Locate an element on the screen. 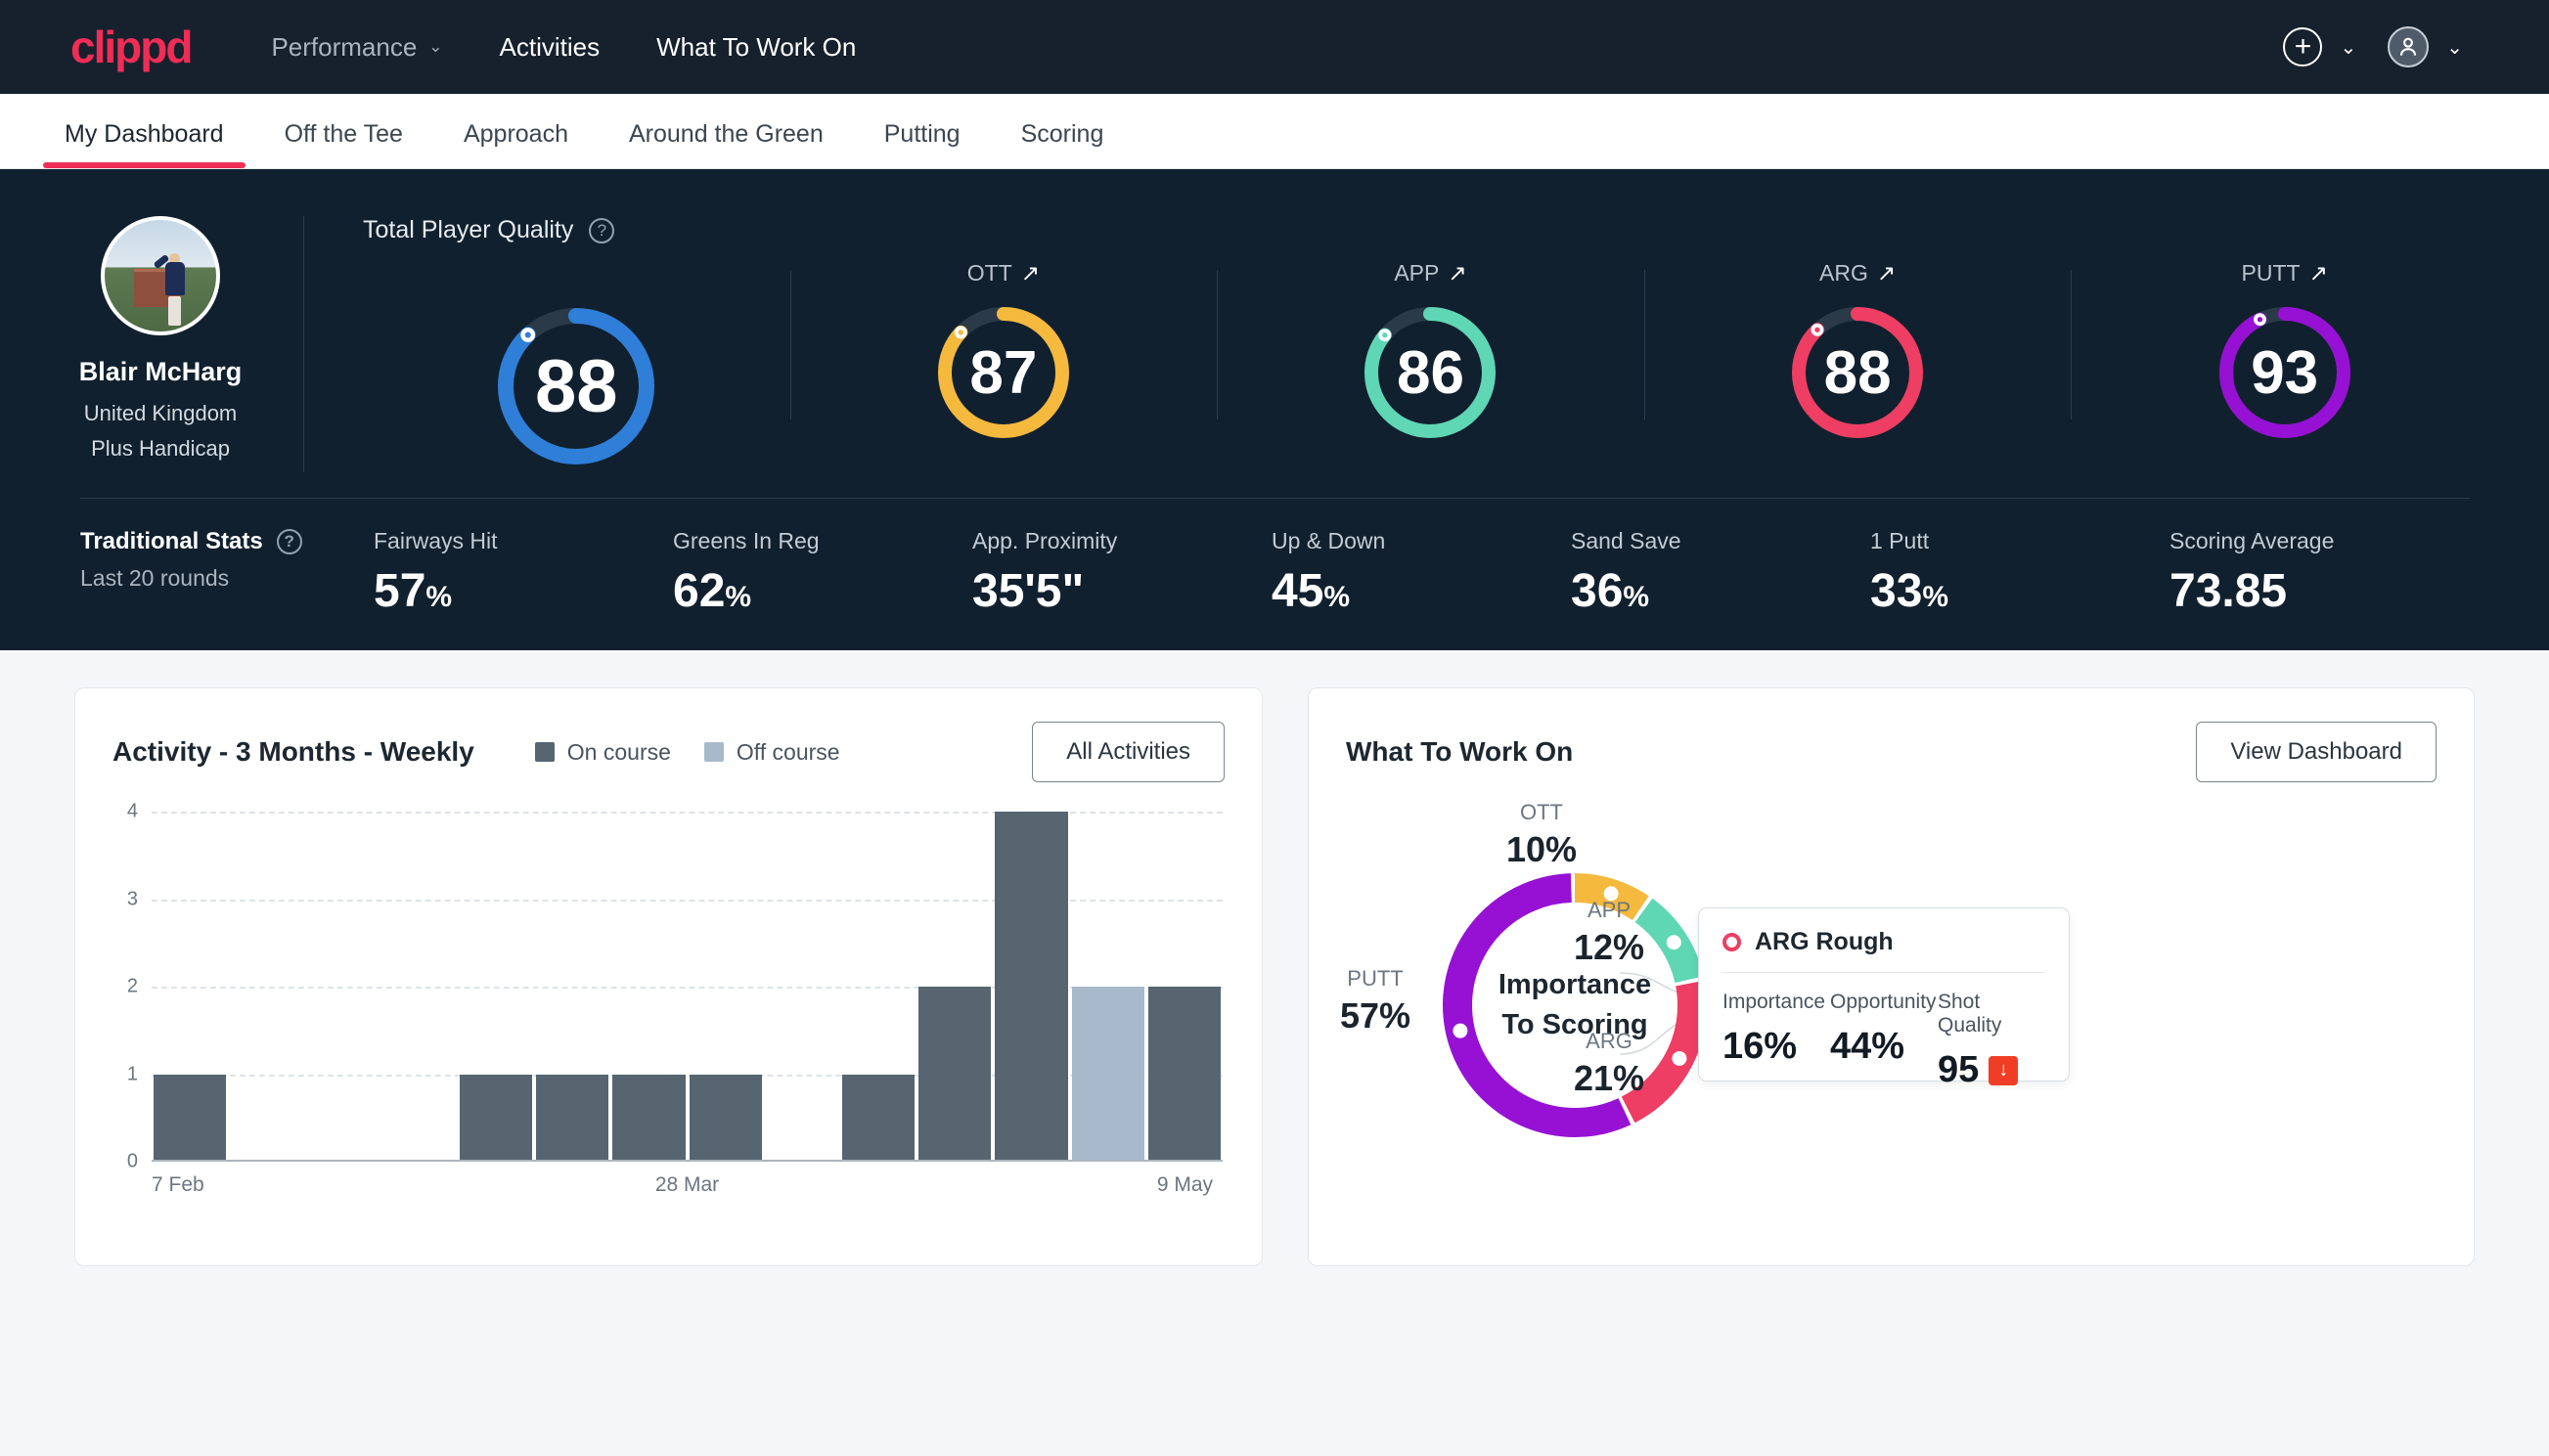 The image size is (2549, 1456). tab-putting: Putting is located at coordinates (923, 144).